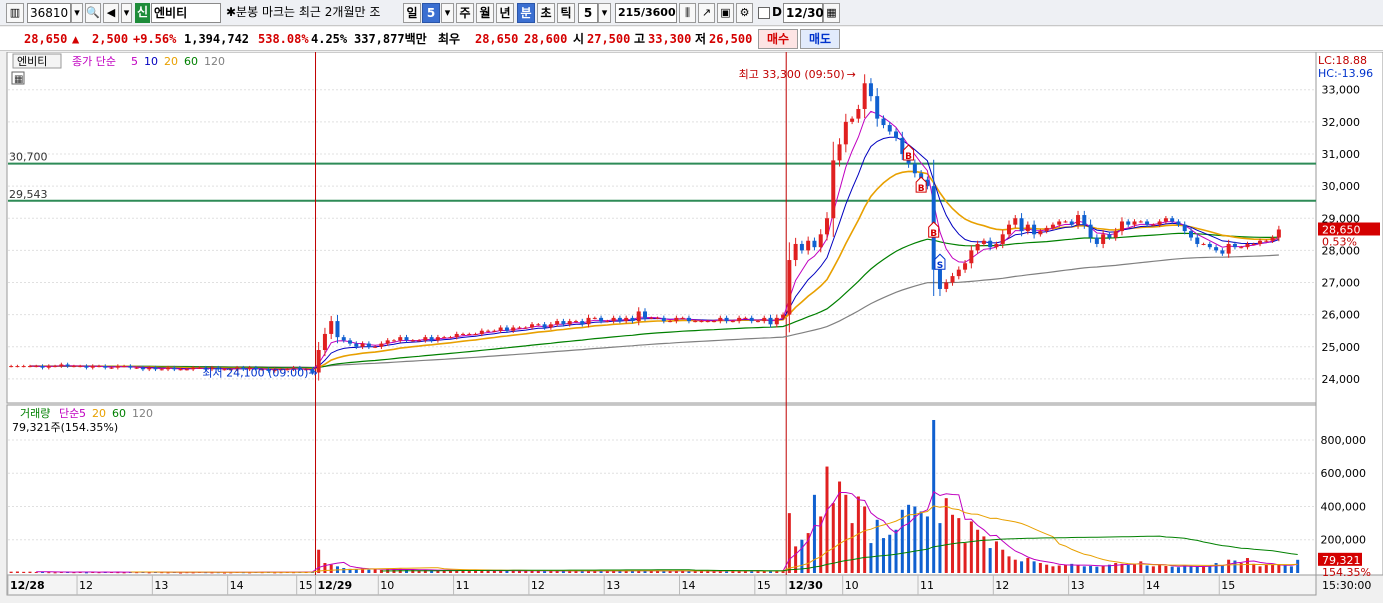 Image resolution: width=1383 pixels, height=603 pixels. What do you see at coordinates (93, 13) in the screenshot?
I see `search-icon: 🔍` at bounding box center [93, 13].